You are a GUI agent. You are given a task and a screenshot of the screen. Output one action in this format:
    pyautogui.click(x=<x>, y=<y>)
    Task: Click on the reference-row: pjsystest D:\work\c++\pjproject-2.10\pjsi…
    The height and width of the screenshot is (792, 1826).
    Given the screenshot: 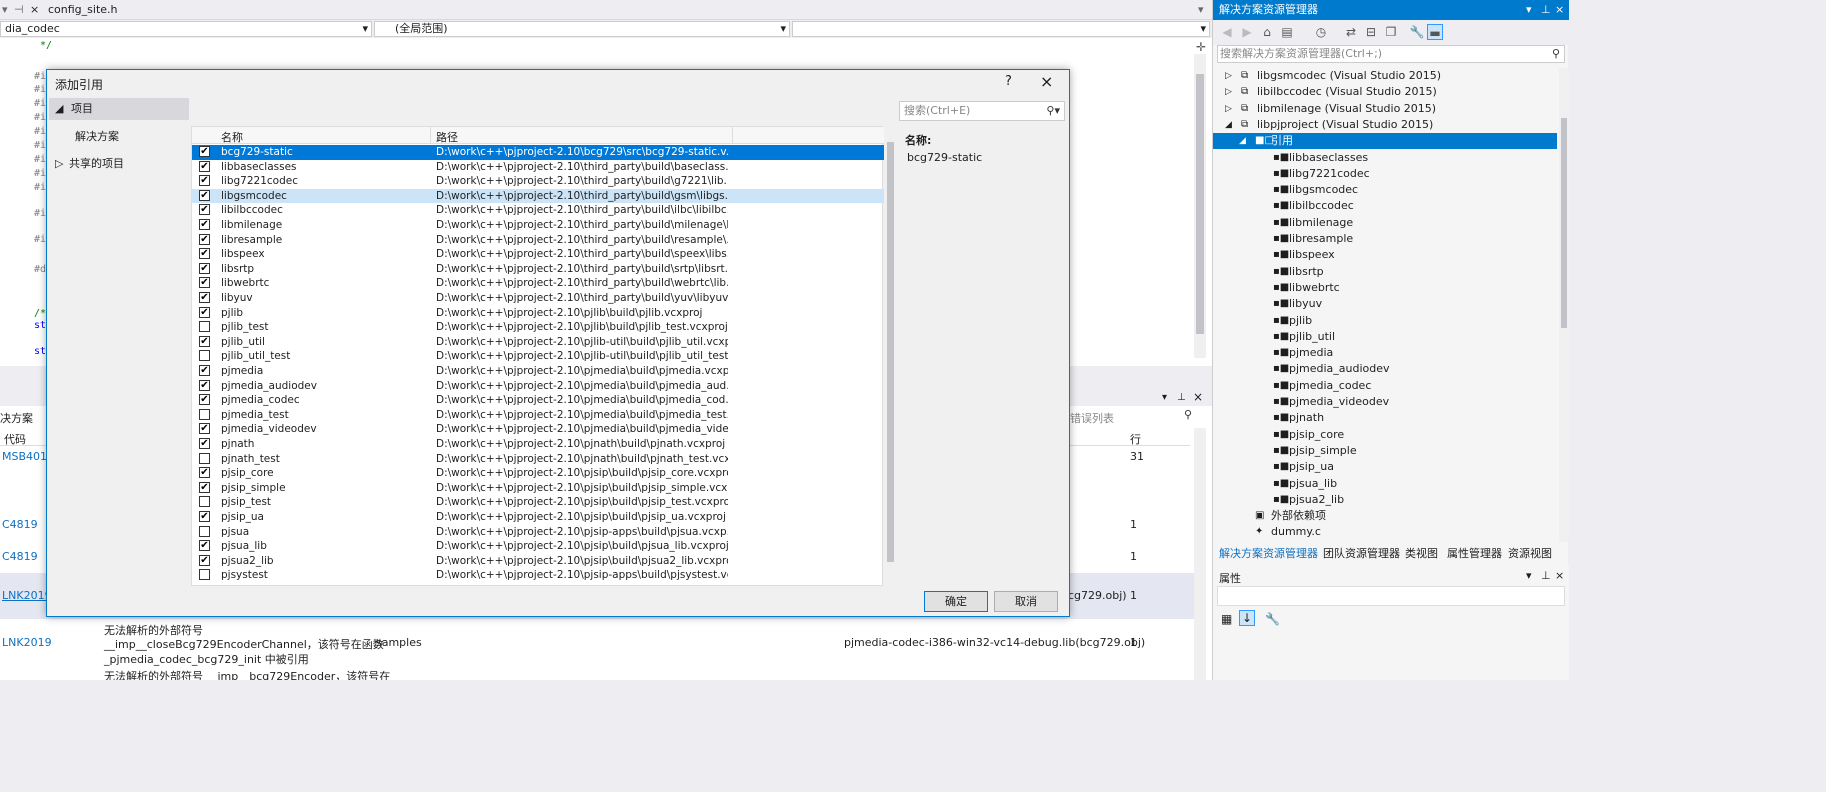 What is the action you would take?
    pyautogui.click(x=538, y=575)
    